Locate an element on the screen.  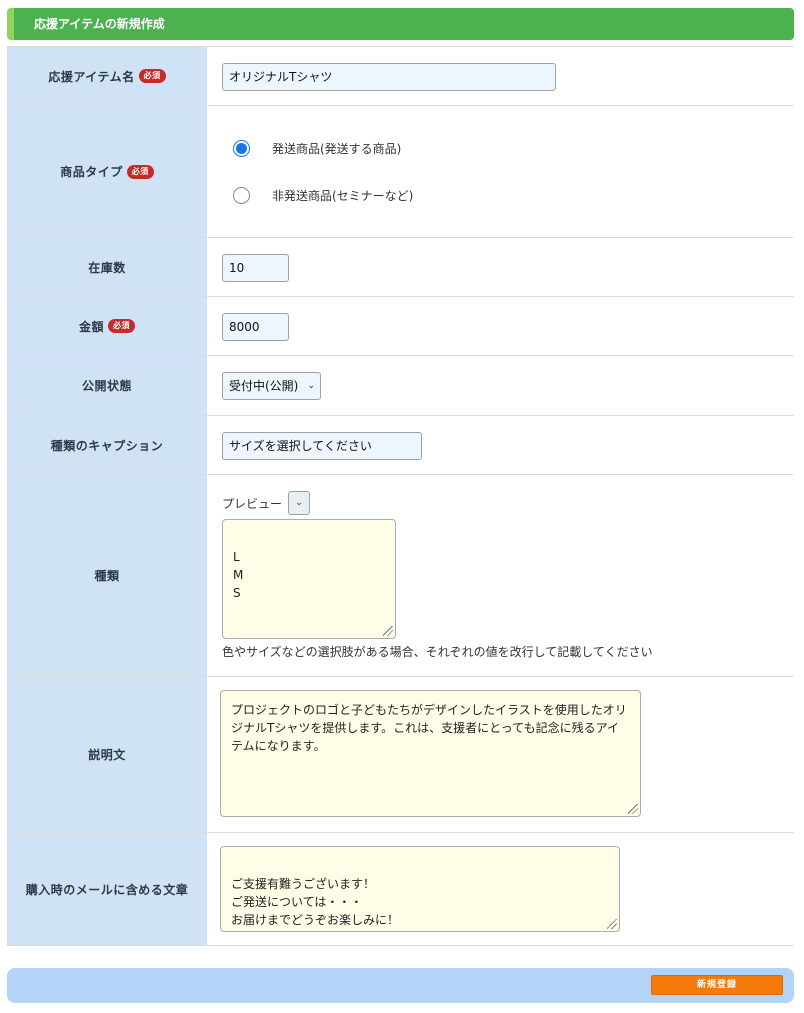
row-variant-caption: 種類のキャプション サイズを選択してください is located at coordinates (400, 444).